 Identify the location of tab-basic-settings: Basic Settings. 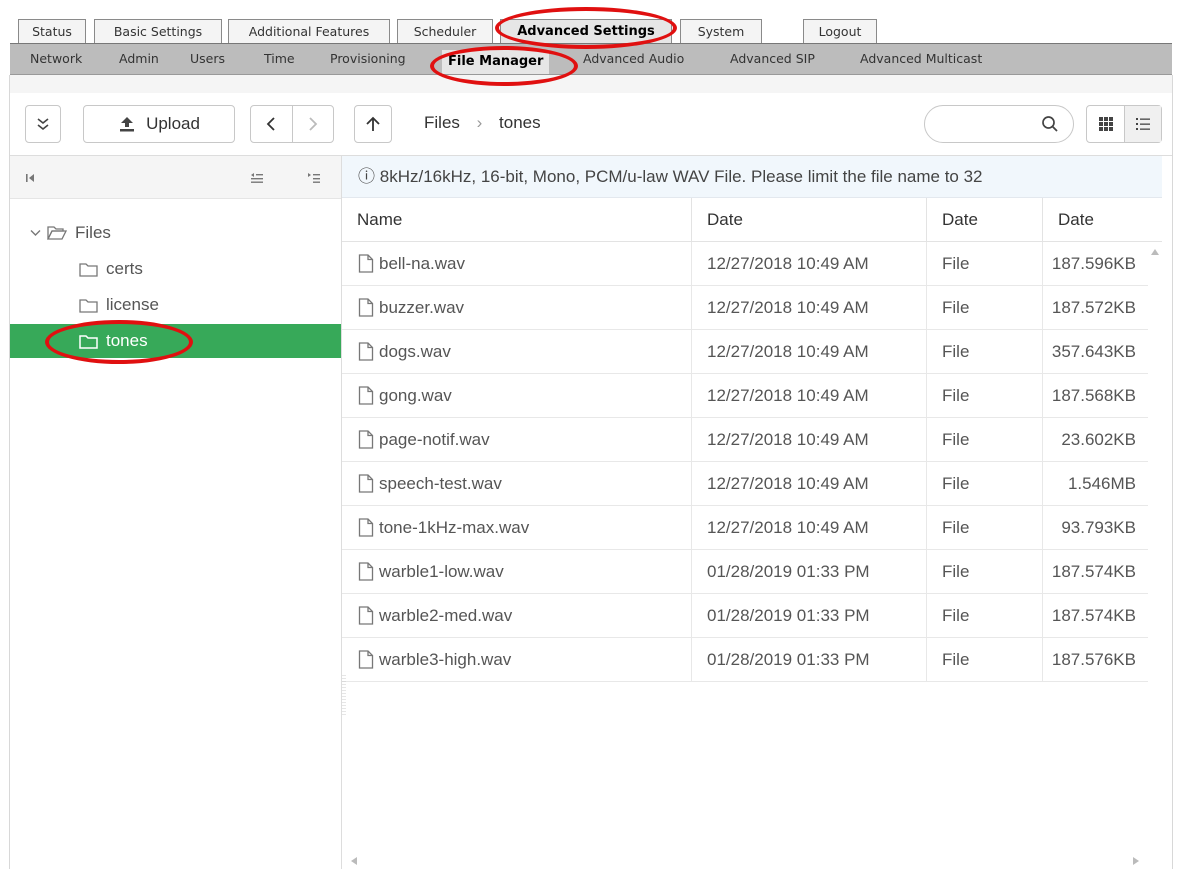
(158, 31).